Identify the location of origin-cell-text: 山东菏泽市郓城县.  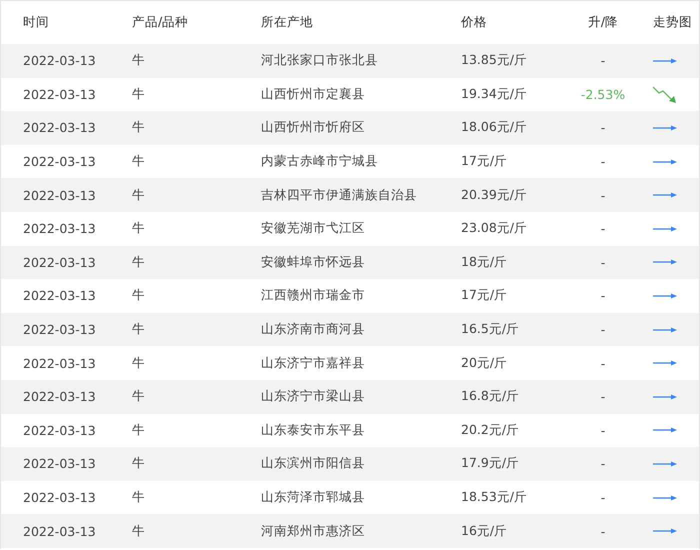
(313, 497).